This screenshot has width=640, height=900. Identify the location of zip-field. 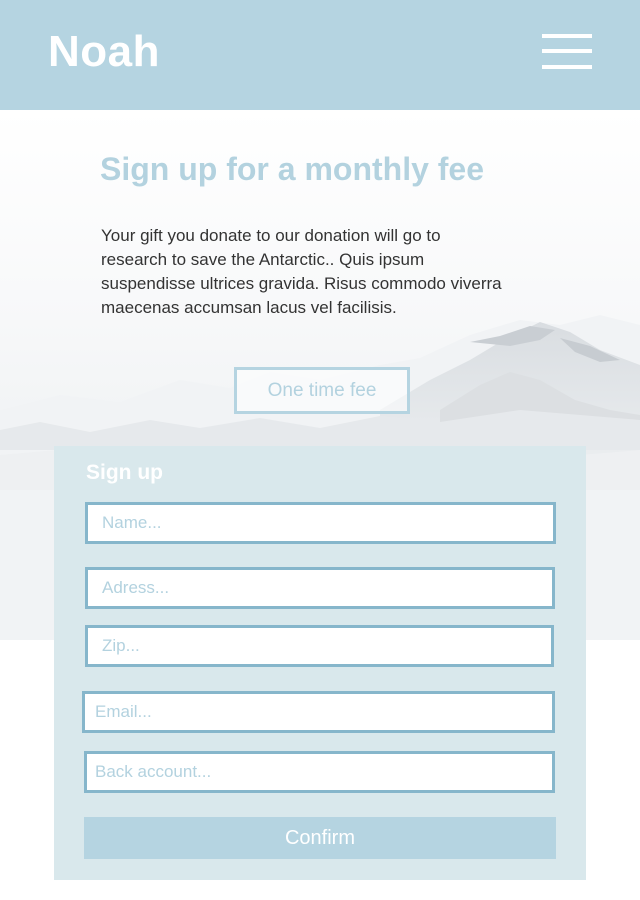
(319, 646).